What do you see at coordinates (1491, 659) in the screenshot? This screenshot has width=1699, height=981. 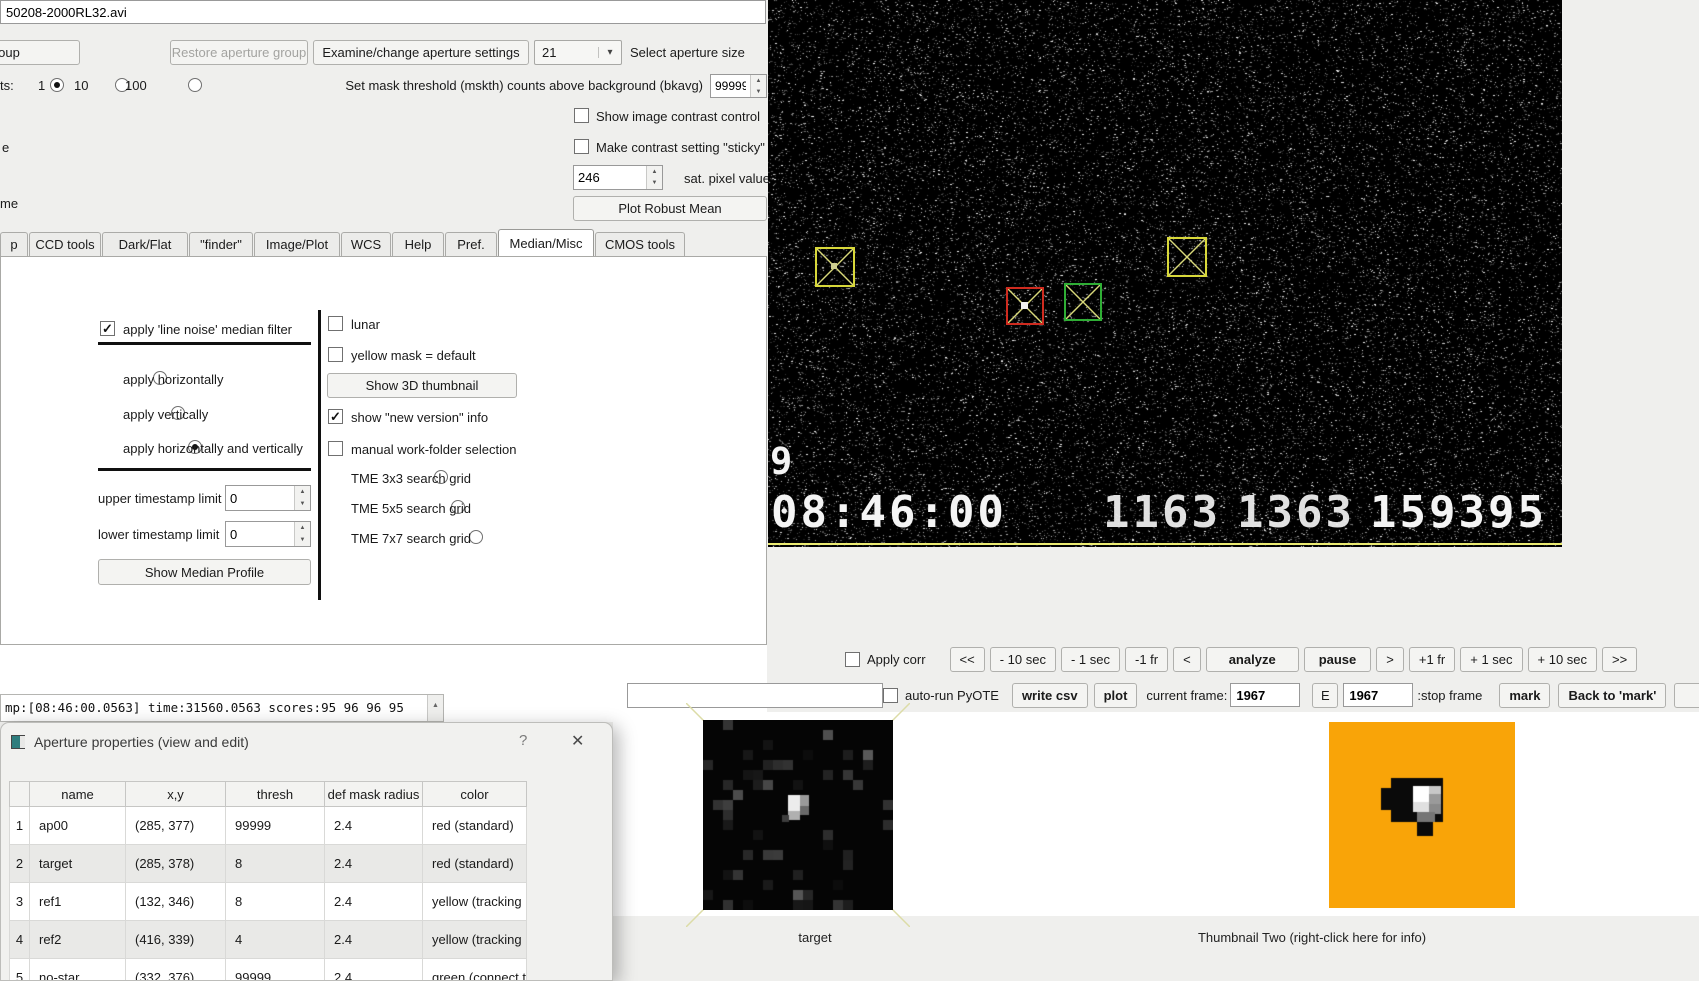 I see `forward-1-sec-button: + 1 sec` at bounding box center [1491, 659].